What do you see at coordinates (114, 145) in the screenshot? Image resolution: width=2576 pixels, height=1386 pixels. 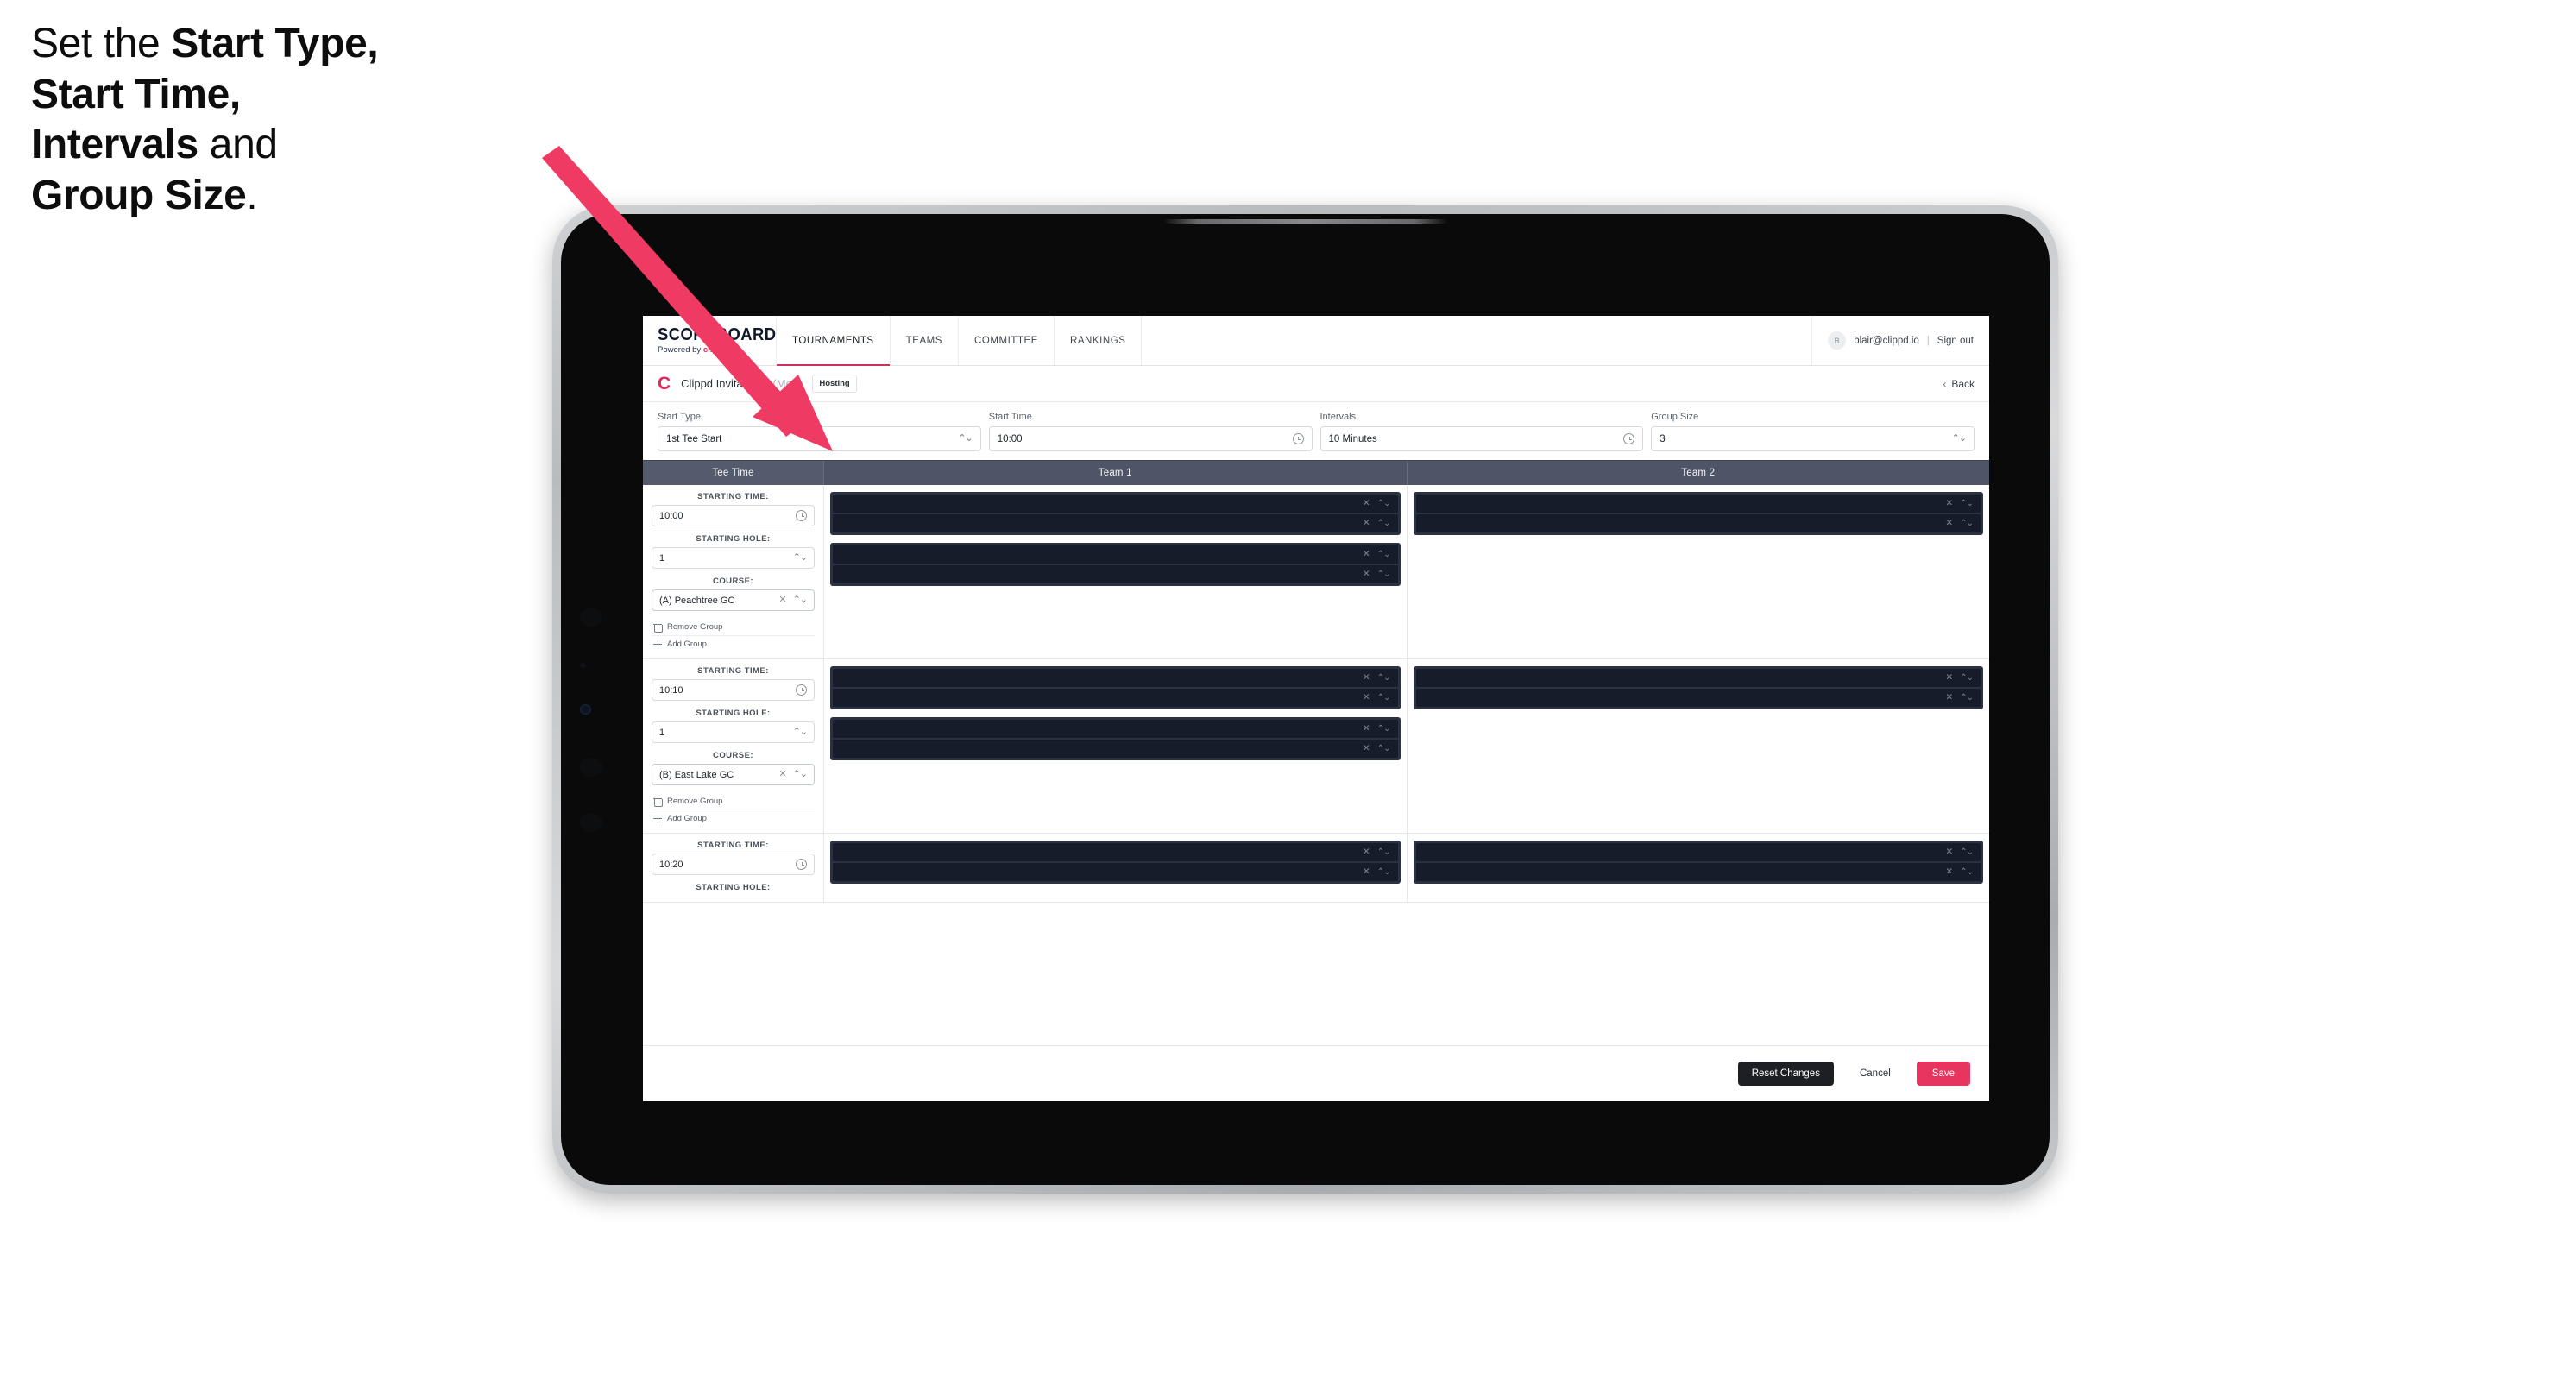 I see `caption-line-3-bold: Intervals` at bounding box center [114, 145].